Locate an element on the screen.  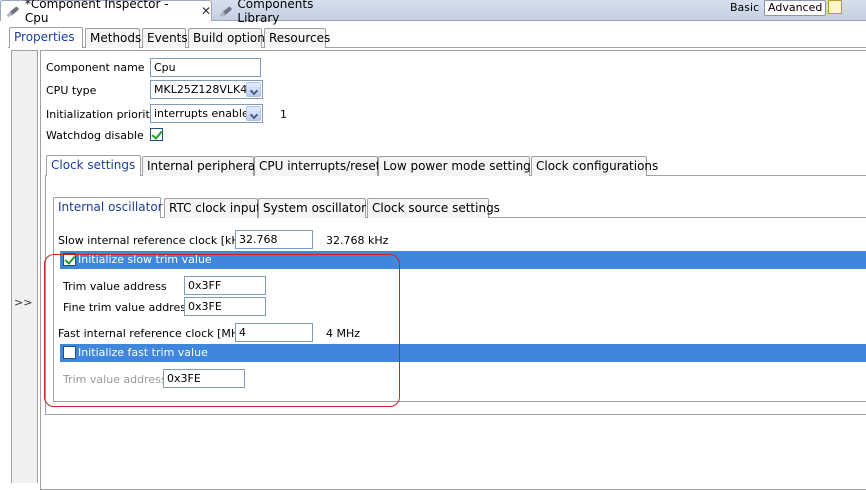
editor-tab-label: *Component Inspector - Cpu is located at coordinates (96, 12).